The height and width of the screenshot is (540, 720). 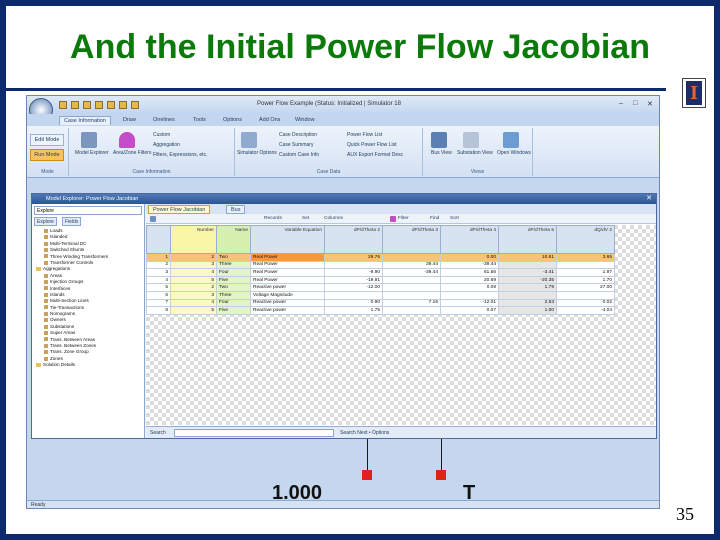 I want to click on tab-add-ons: Add Ons, so click(x=269, y=120).